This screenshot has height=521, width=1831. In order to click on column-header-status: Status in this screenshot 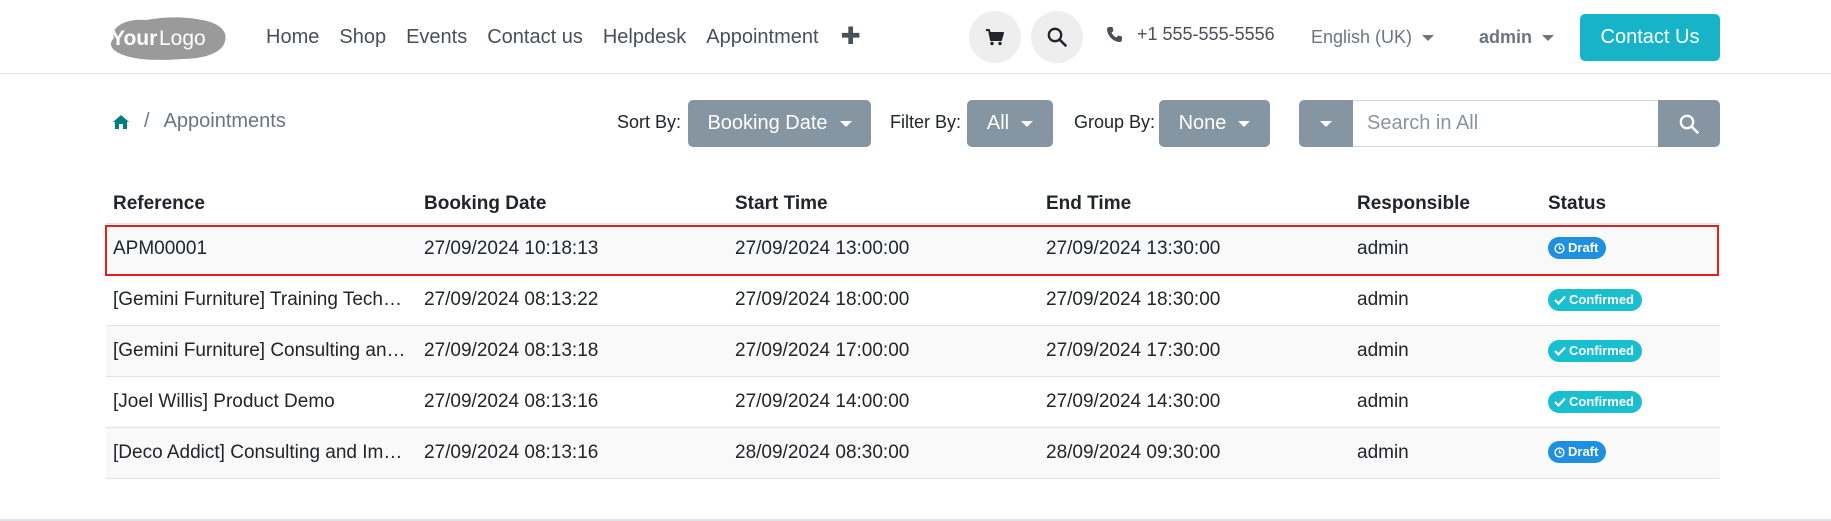, I will do `click(1630, 204)`.